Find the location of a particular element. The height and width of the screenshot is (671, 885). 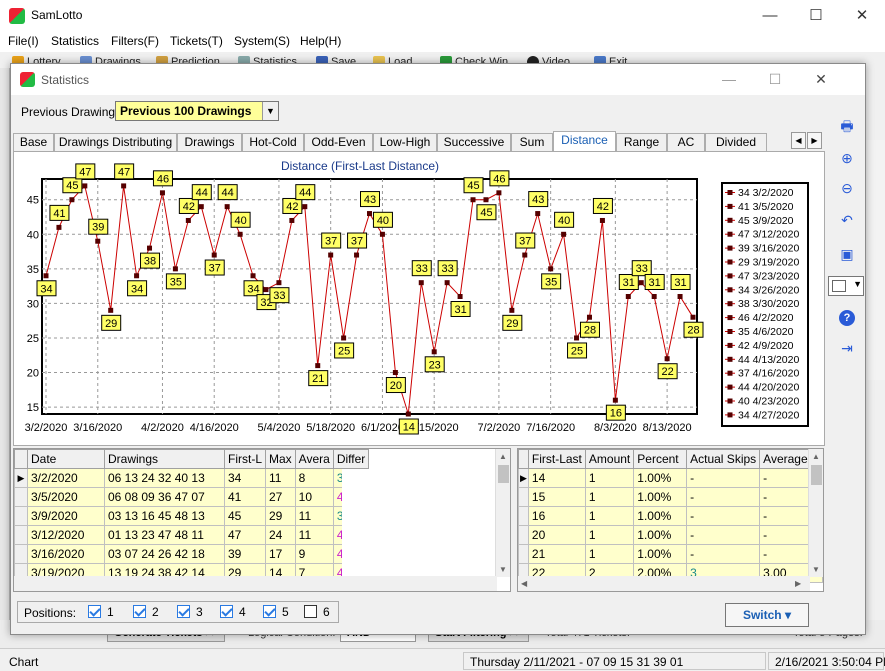

scroll-right-icon: ▶ is located at coordinates (798, 583).